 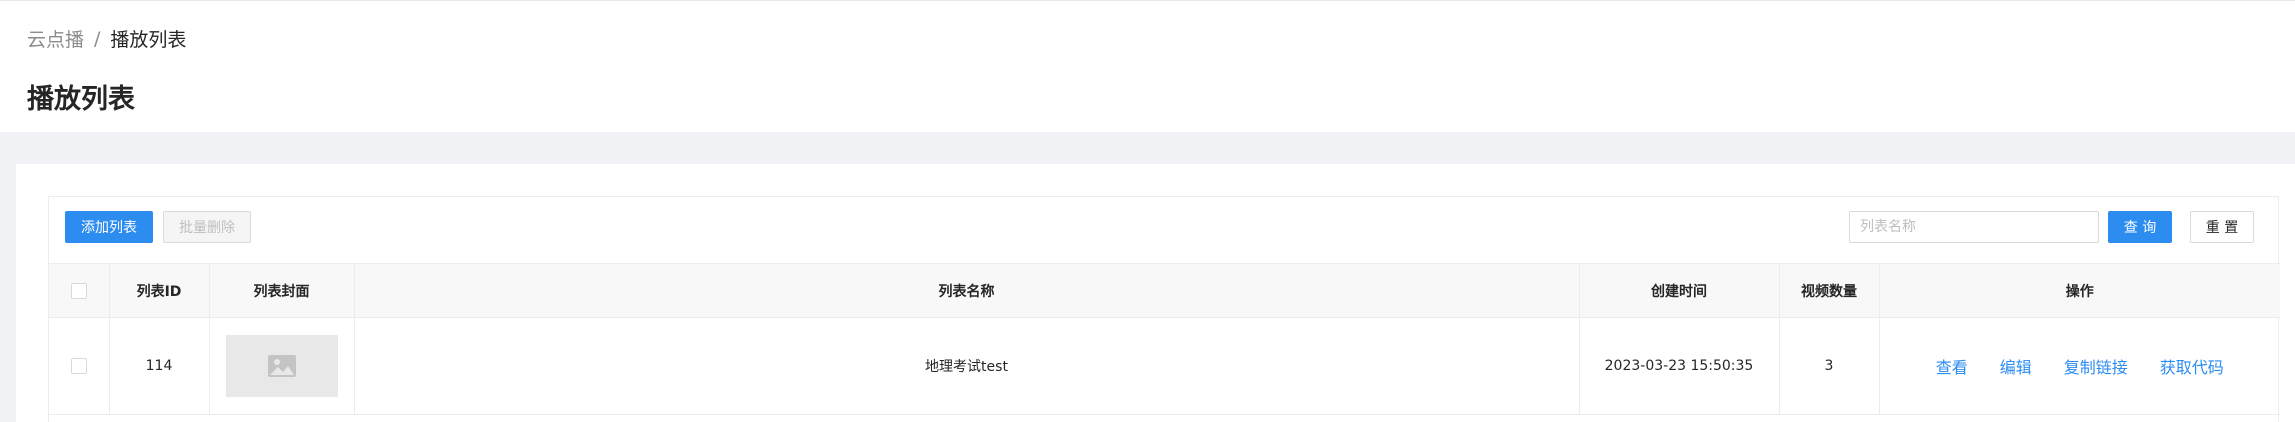 What do you see at coordinates (282, 290) in the screenshot?
I see `column-header-cover: 列表封面` at bounding box center [282, 290].